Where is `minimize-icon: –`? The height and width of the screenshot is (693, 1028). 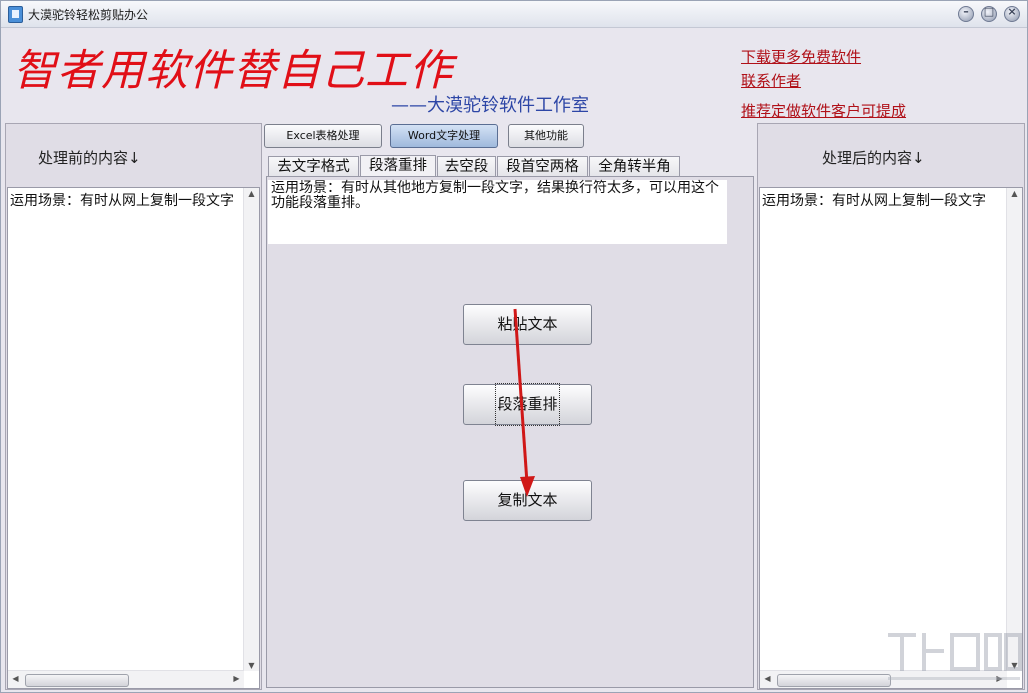 minimize-icon: – is located at coordinates (966, 11).